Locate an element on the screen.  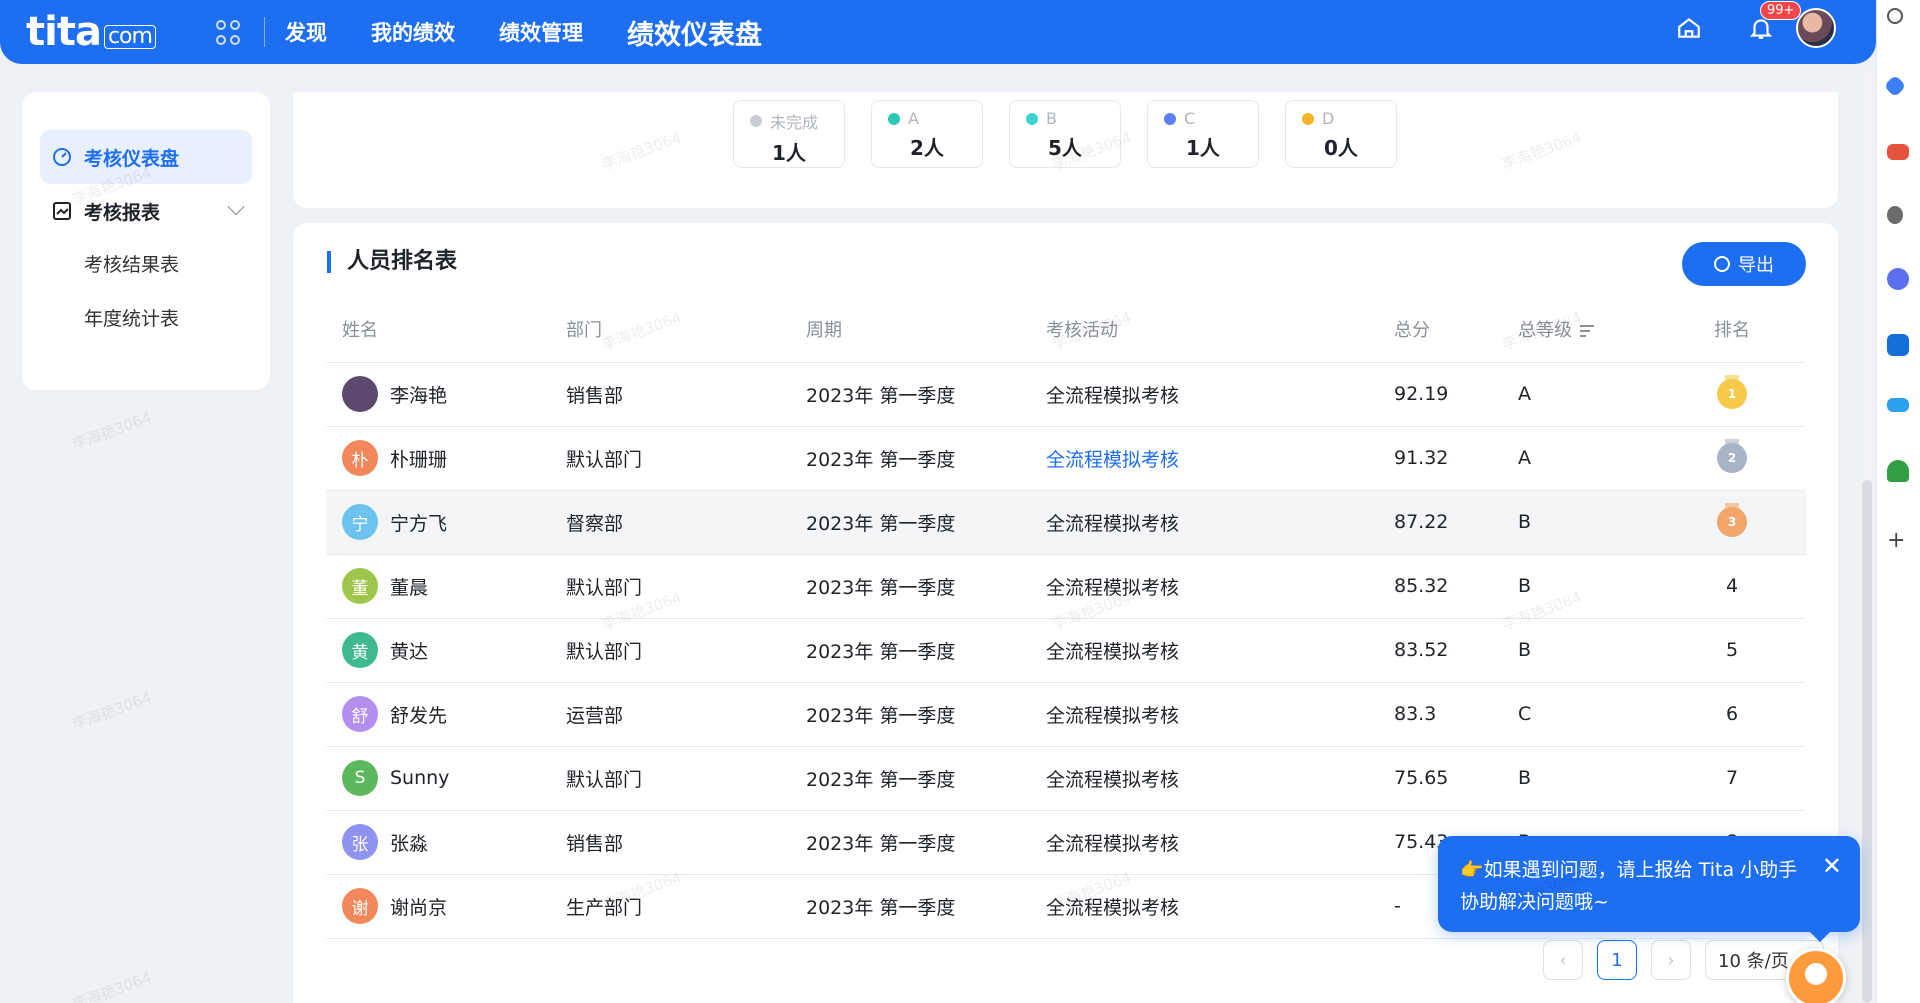
avatar: 董 is located at coordinates (360, 586).